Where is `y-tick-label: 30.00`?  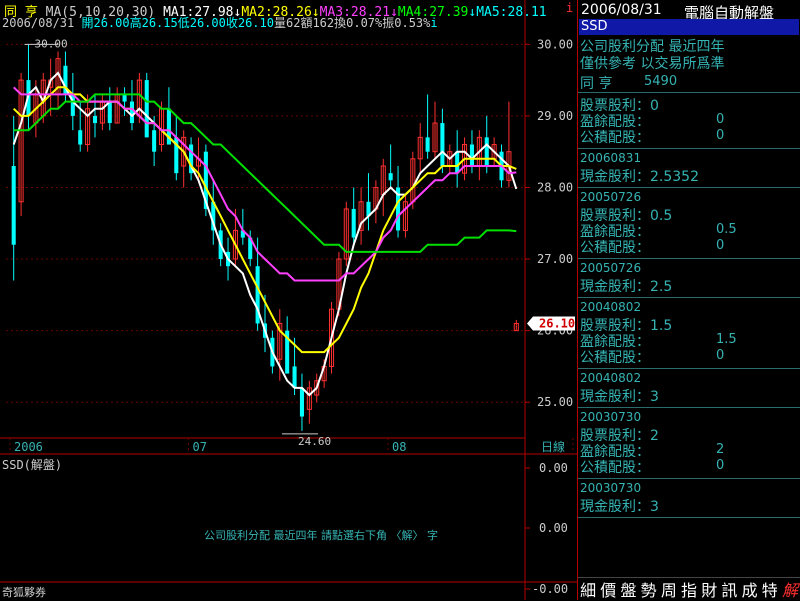
y-tick-label: 30.00 is located at coordinates (555, 44).